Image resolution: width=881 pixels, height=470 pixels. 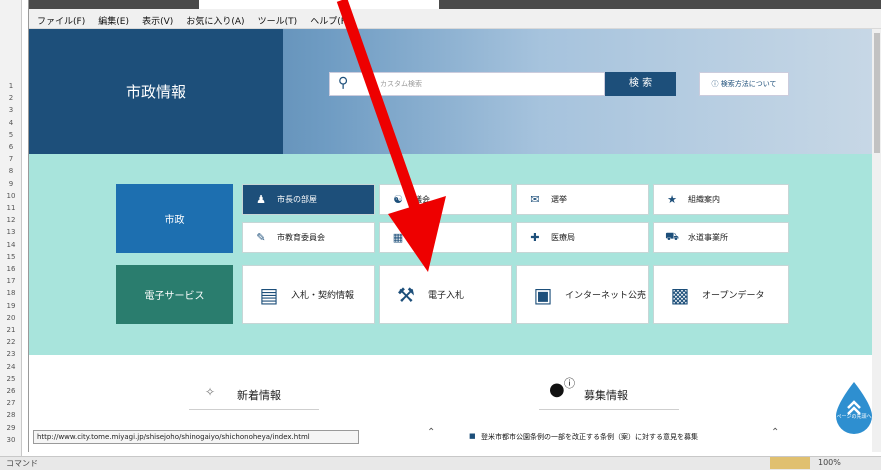 What do you see at coordinates (391, 136) in the screenshot?
I see `annotation-arrow` at bounding box center [391, 136].